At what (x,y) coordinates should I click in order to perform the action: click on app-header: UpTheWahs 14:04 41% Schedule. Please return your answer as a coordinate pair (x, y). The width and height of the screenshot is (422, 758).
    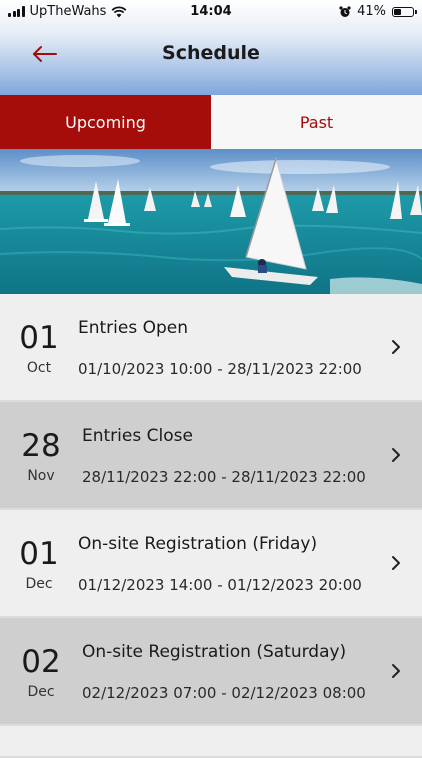
    Looking at the image, I should click on (211, 47).